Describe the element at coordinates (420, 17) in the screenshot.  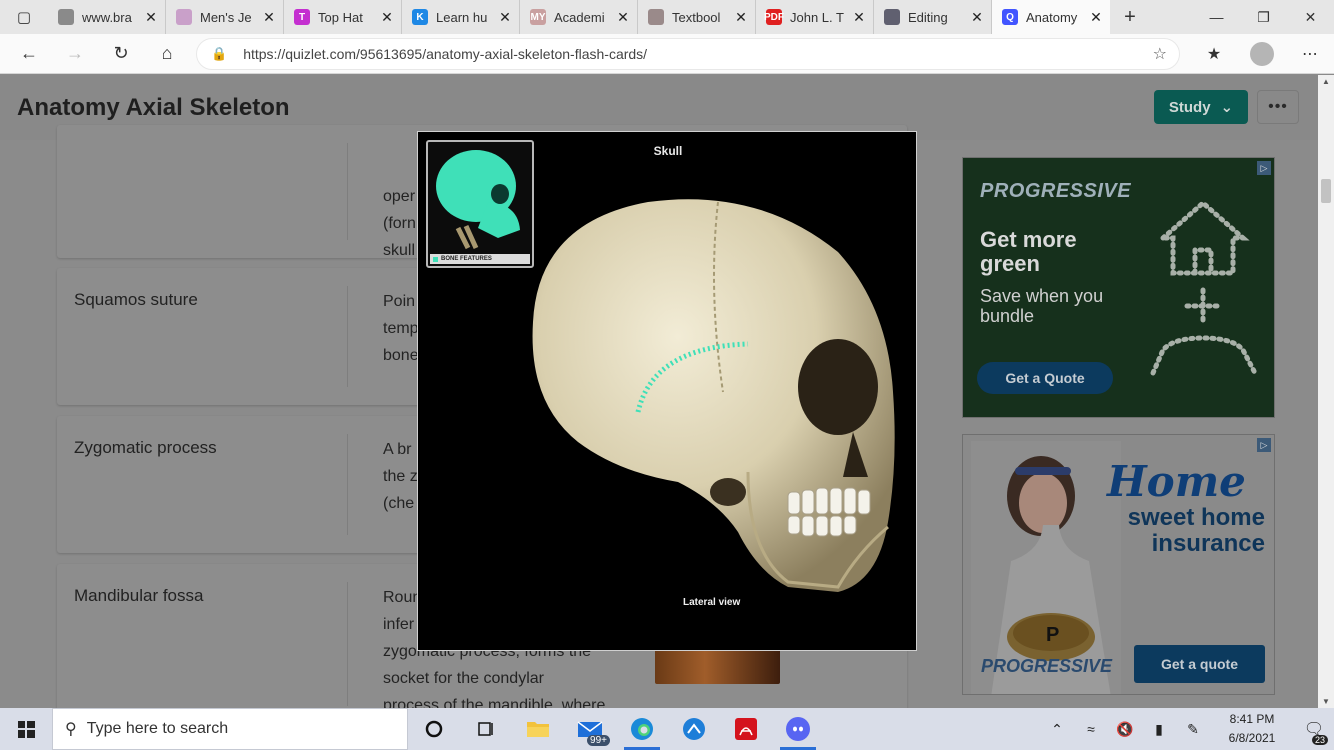
I see `kenhub-icon: K` at that location.